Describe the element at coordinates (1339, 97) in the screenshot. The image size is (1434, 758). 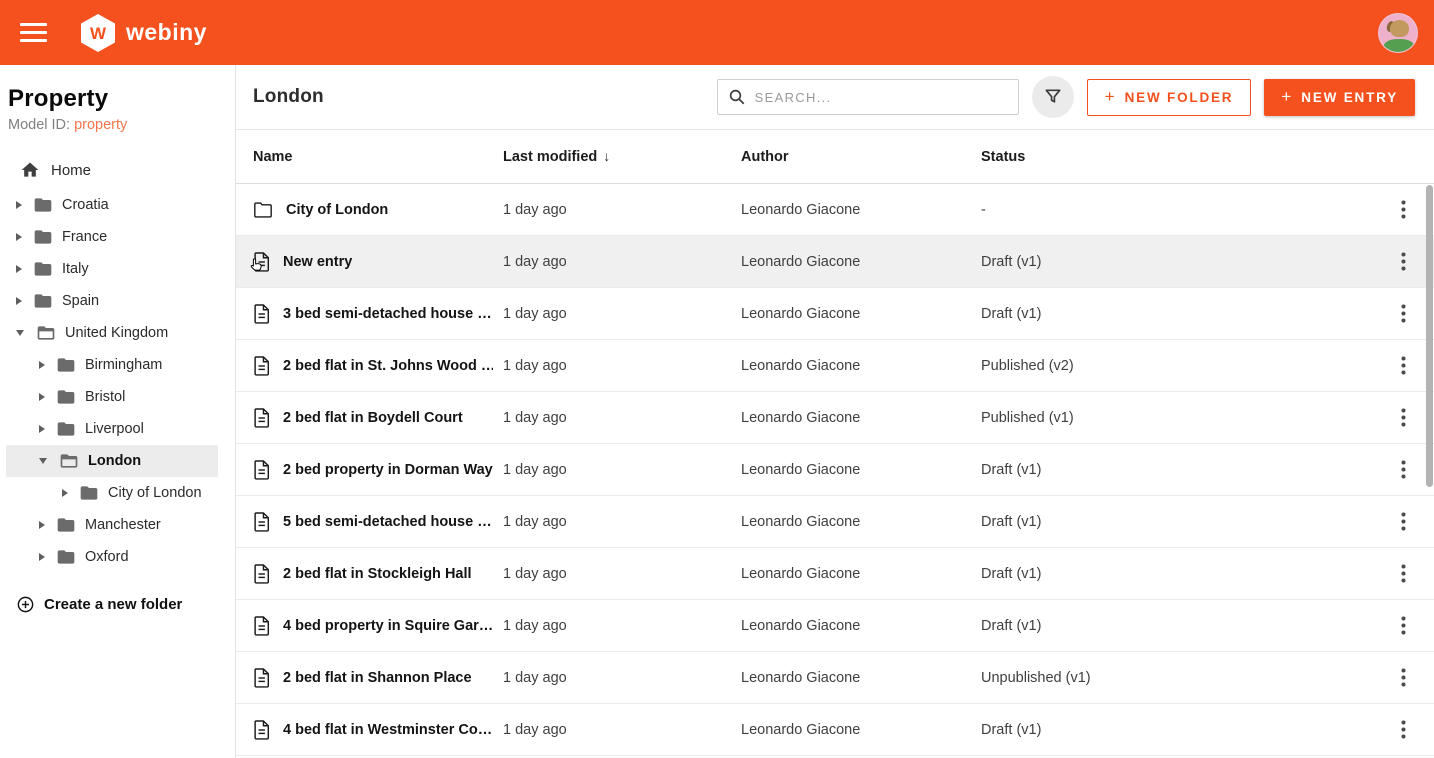
I see `new-entry-button: + NEW ENTRY` at that location.